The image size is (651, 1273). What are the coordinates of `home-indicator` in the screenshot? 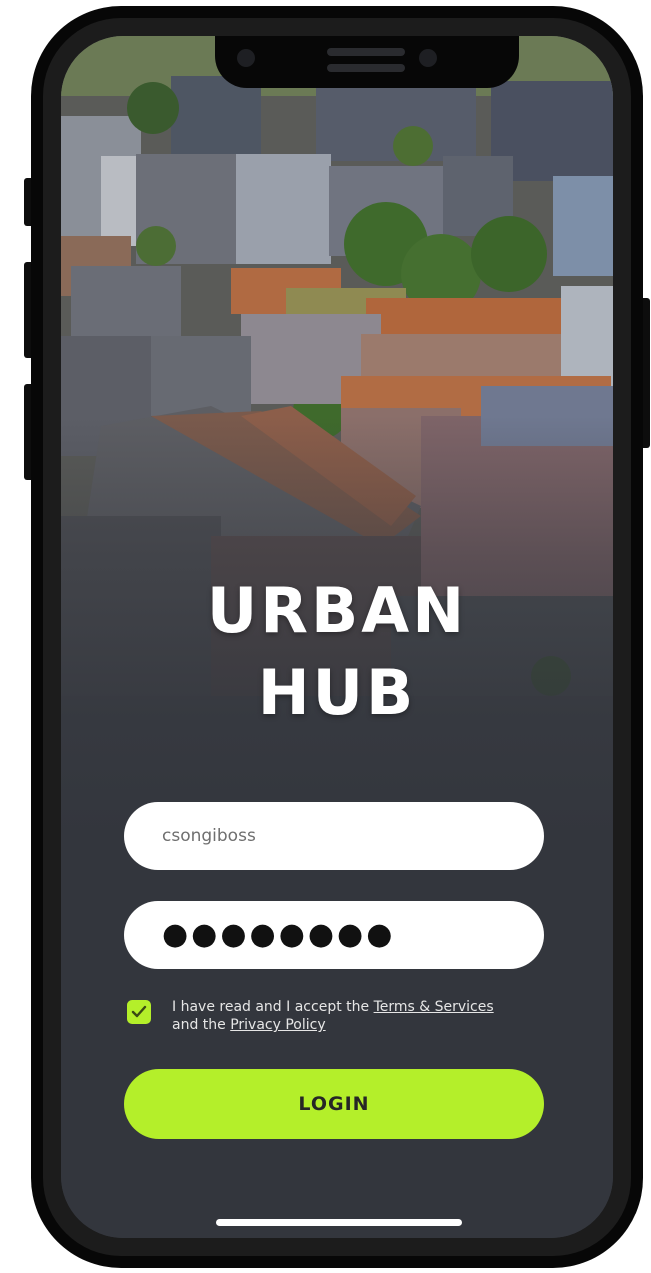 It's located at (339, 1222).